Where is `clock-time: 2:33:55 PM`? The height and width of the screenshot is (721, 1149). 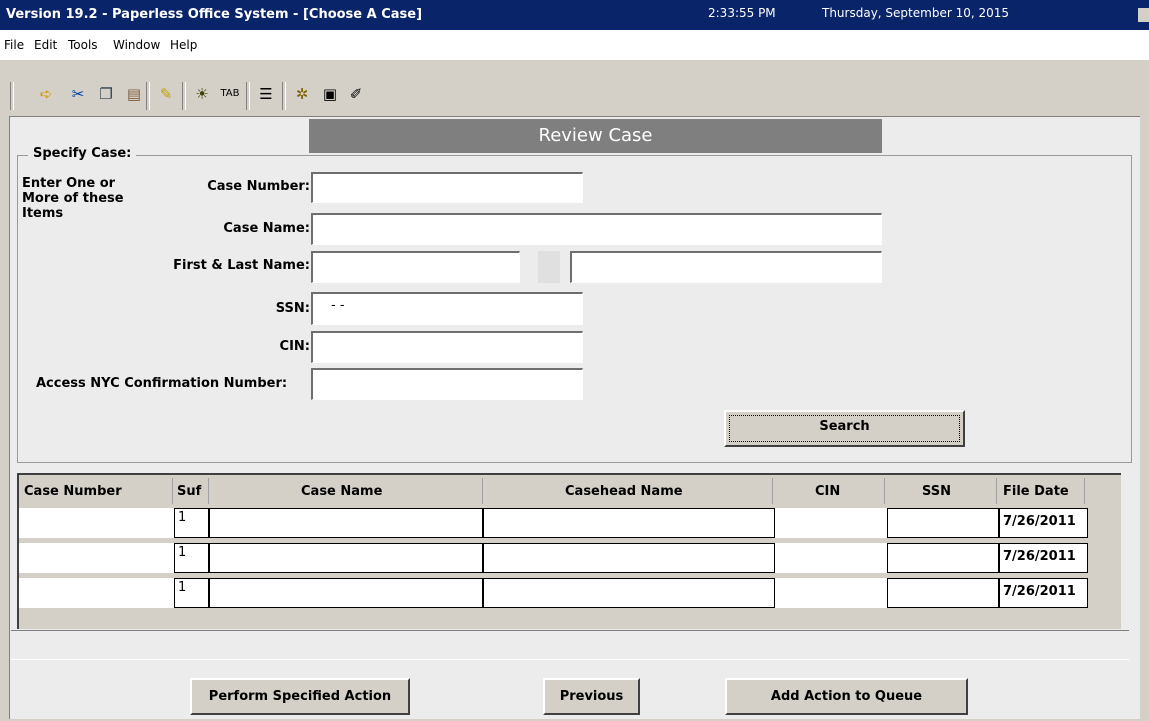 clock-time: 2:33:55 PM is located at coordinates (742, 13).